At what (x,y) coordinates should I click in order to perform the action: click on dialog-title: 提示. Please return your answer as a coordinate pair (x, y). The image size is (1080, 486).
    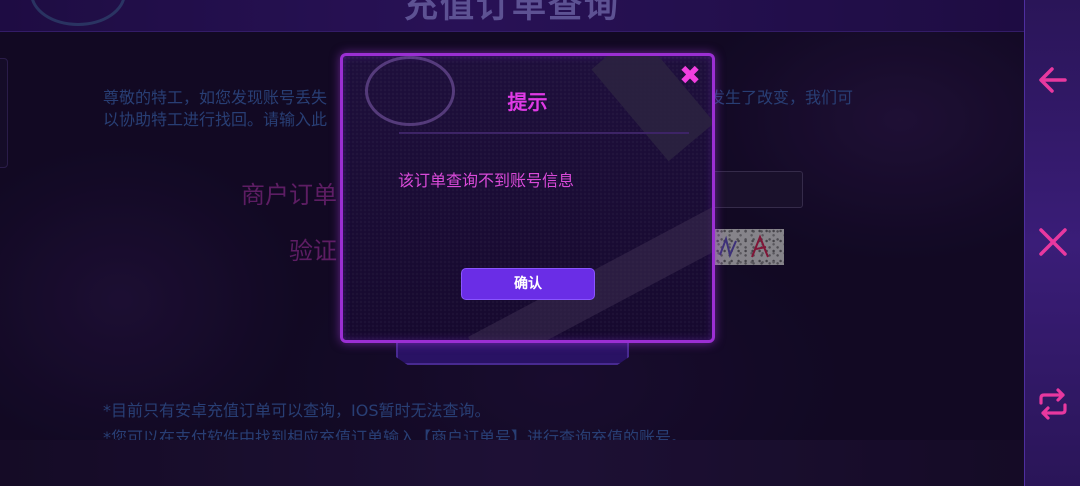
    Looking at the image, I should click on (527, 102).